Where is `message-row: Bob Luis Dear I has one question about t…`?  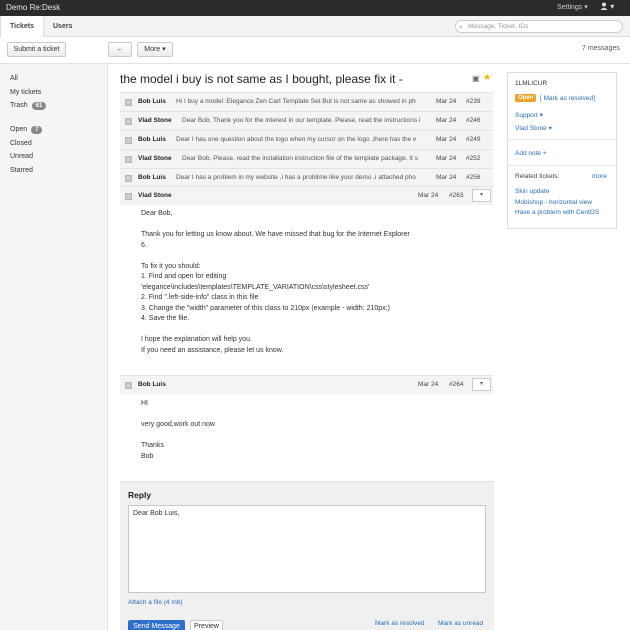
message-row: Bob Luis Dear I has one question about t… is located at coordinates (306, 139).